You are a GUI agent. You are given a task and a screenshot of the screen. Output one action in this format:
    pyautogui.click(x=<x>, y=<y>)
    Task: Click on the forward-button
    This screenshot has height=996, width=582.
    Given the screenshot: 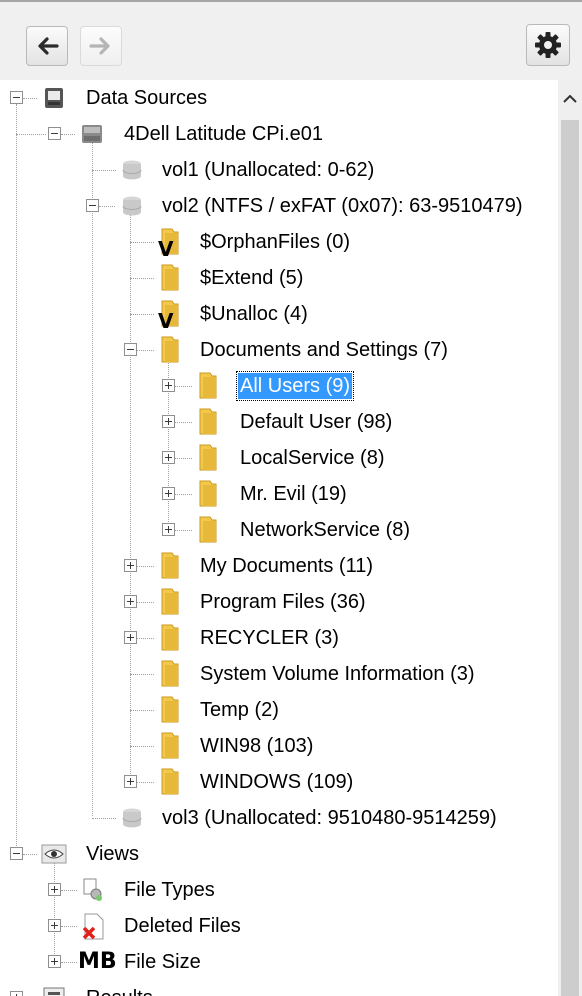 What is the action you would take?
    pyautogui.click(x=101, y=46)
    